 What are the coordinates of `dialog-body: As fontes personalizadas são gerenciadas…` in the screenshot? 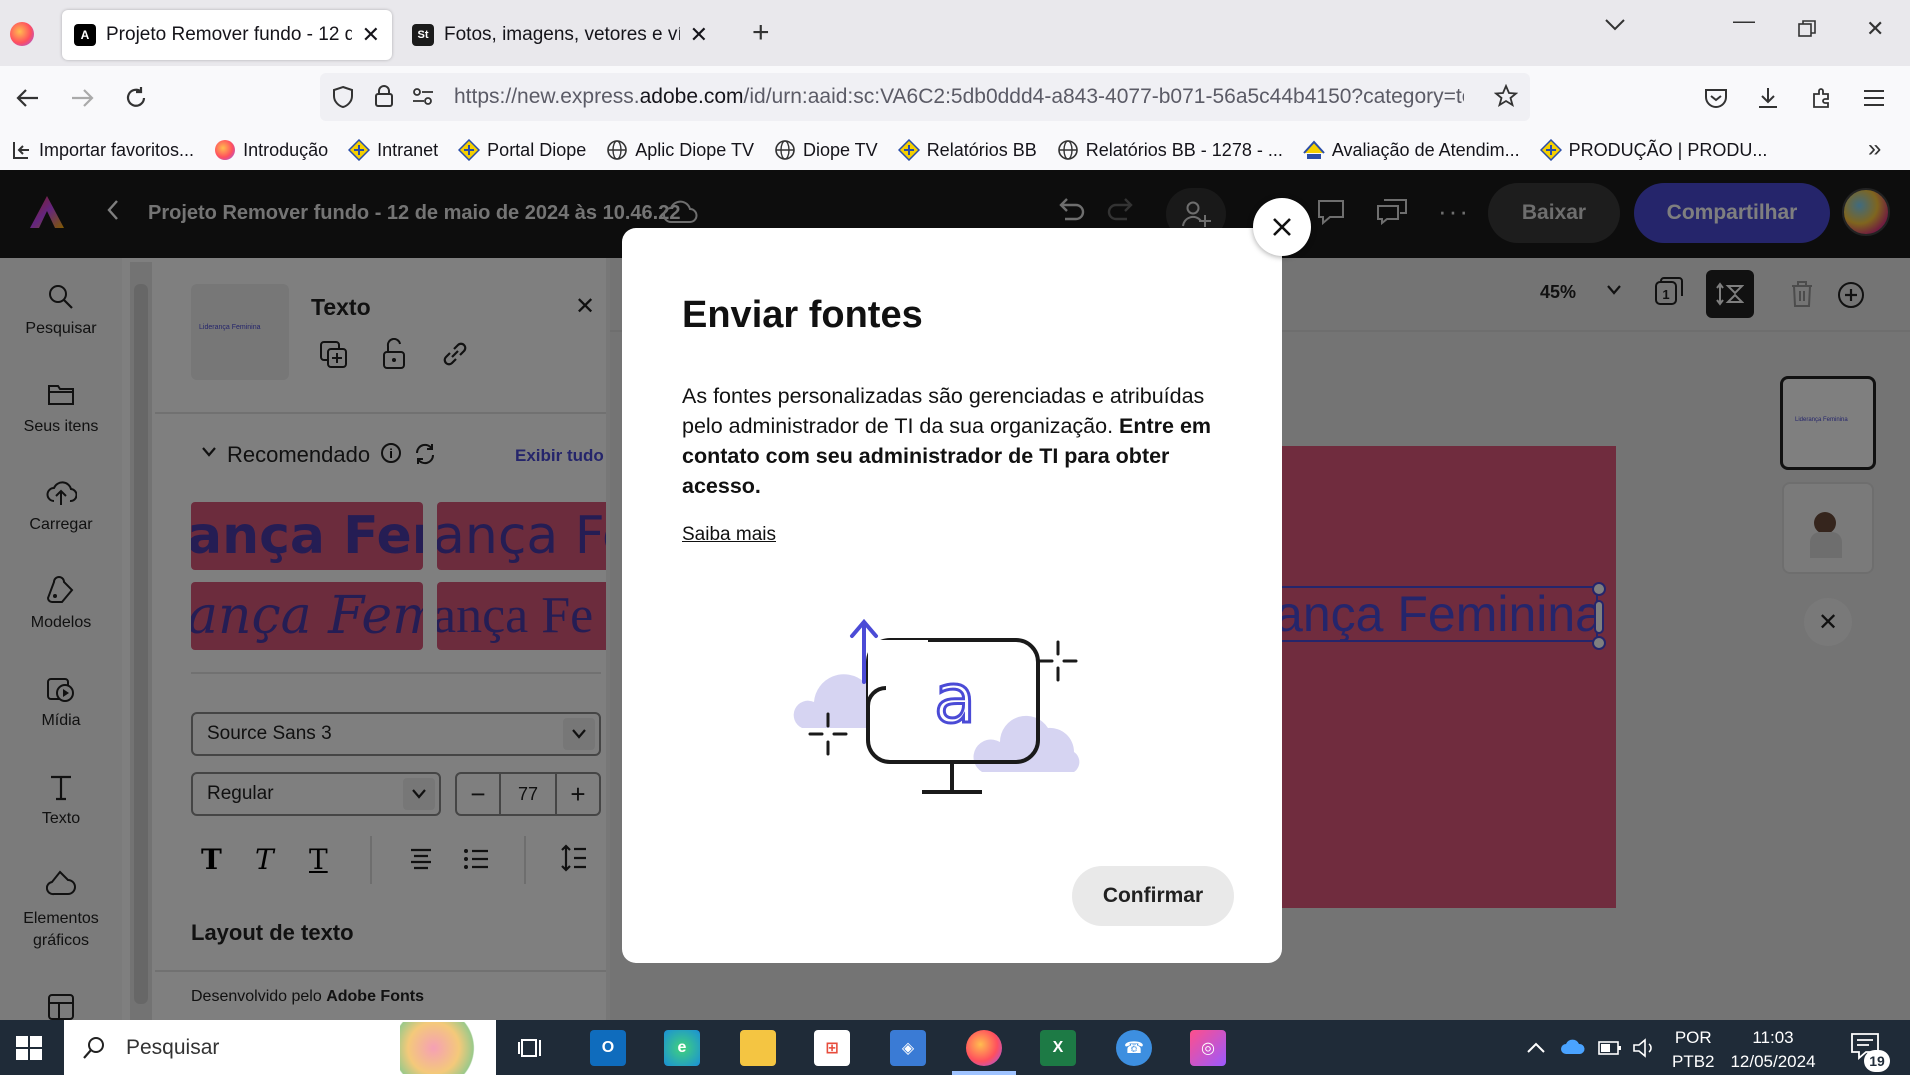 It's located at (947, 441).